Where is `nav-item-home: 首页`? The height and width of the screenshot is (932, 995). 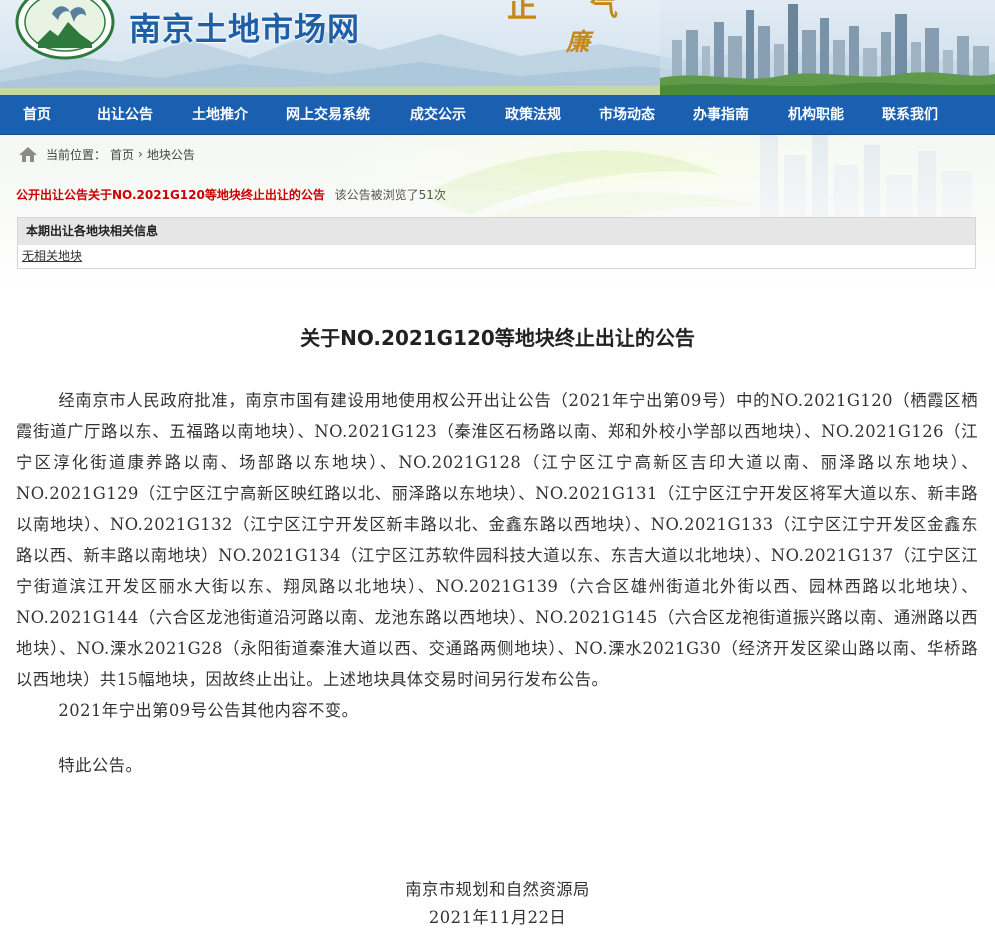 nav-item-home: 首页 is located at coordinates (37, 115).